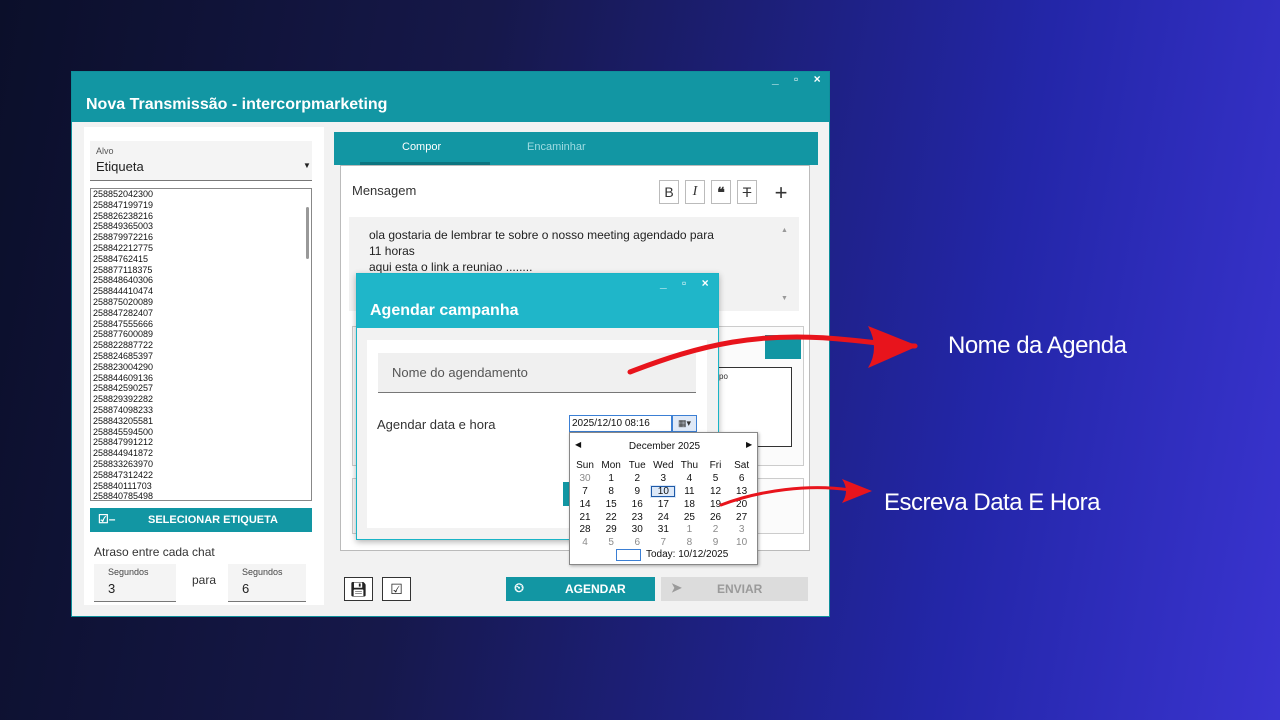  What do you see at coordinates (785, 496) in the screenshot?
I see `arrow-data` at bounding box center [785, 496].